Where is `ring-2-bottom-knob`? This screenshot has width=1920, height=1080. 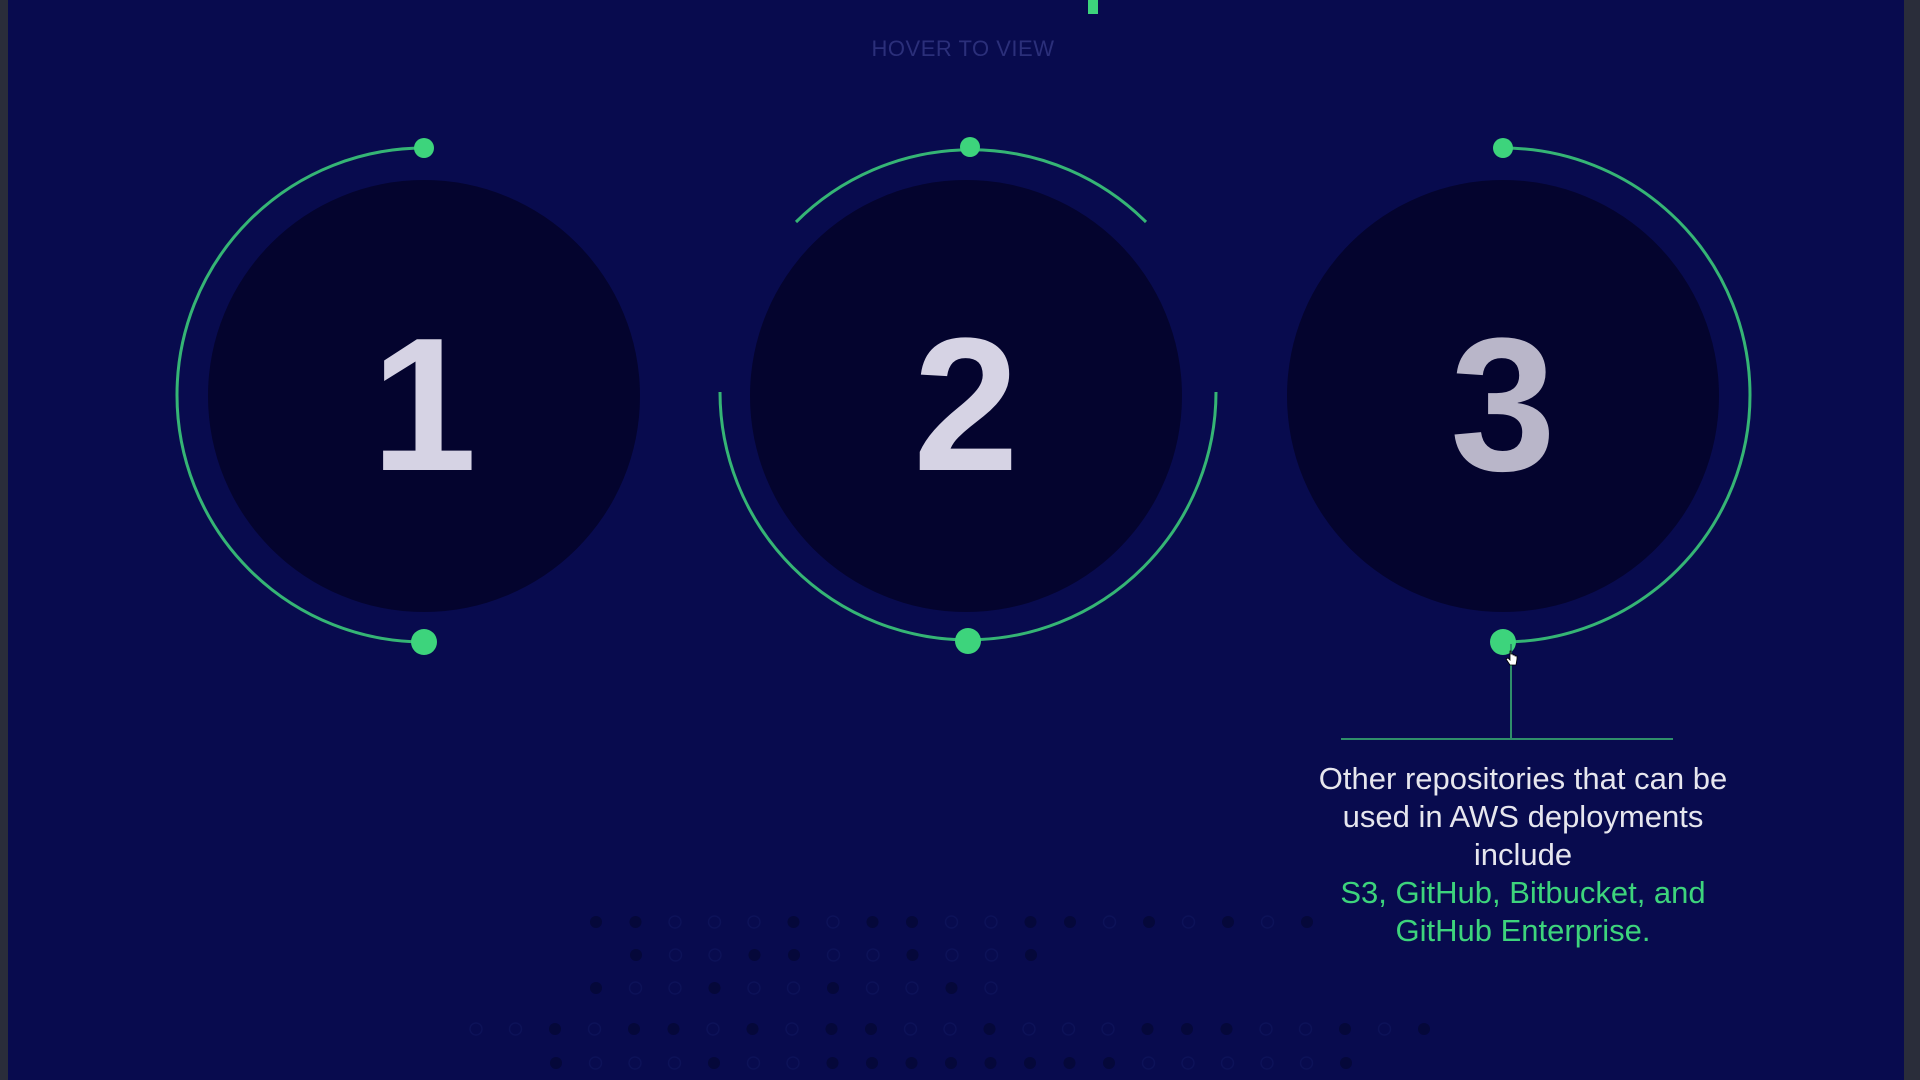
ring-2-bottom-knob is located at coordinates (968, 641).